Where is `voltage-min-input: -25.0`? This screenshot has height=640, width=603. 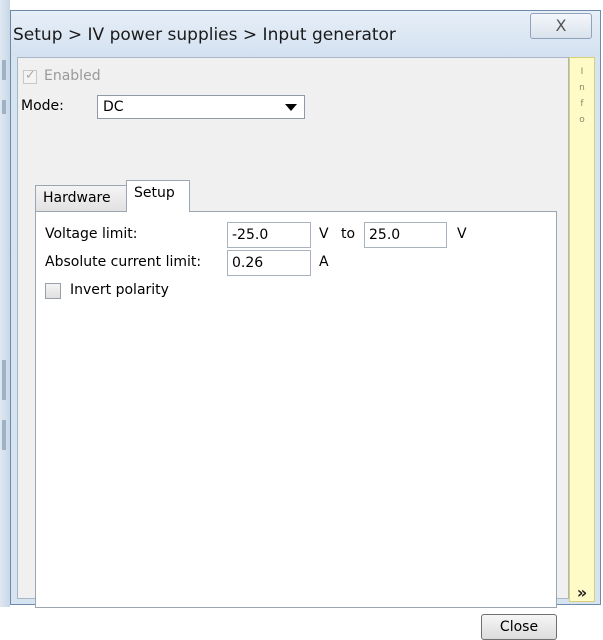
voltage-min-input: -25.0 is located at coordinates (269, 235).